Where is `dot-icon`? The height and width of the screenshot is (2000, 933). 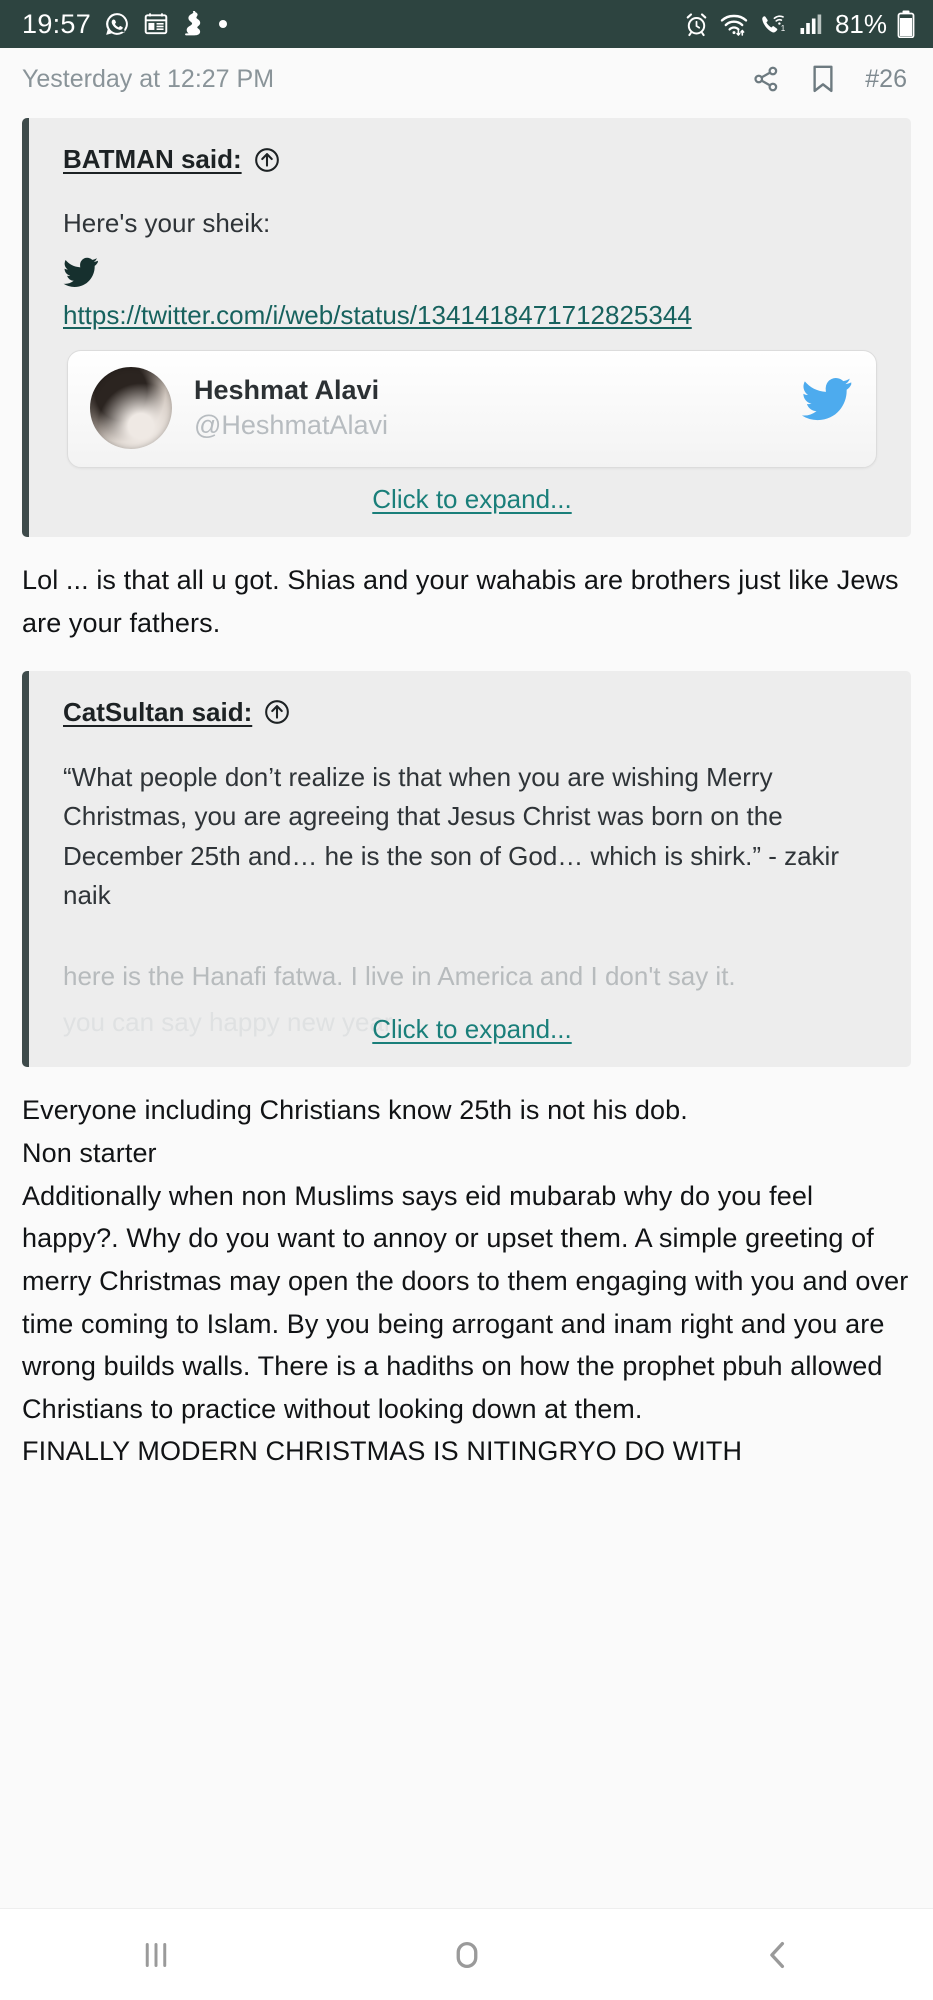 dot-icon is located at coordinates (223, 24).